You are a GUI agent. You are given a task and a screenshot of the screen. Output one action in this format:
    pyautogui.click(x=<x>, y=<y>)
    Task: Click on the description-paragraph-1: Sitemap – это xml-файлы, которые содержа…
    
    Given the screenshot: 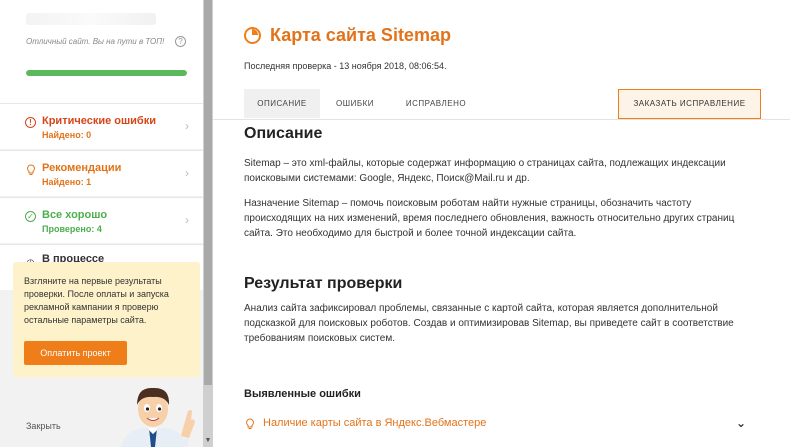 What is the action you would take?
    pyautogui.click(x=485, y=171)
    